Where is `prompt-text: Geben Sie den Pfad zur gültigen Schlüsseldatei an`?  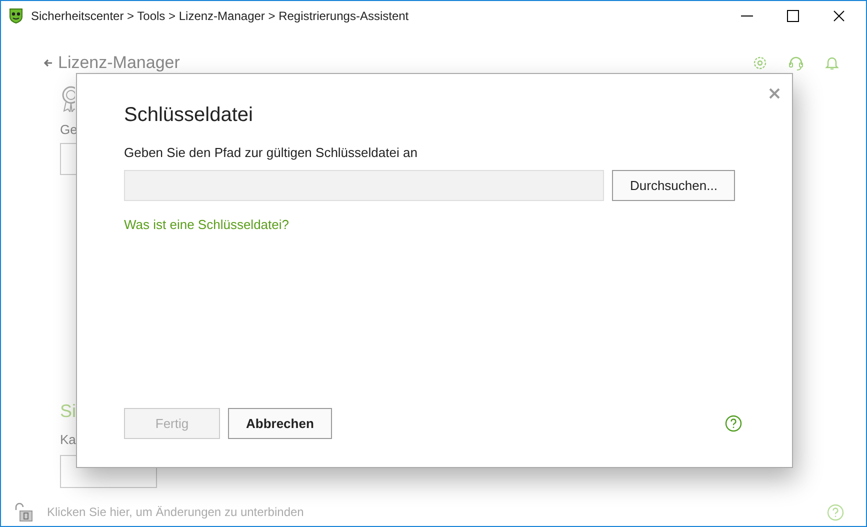
prompt-text: Geben Sie den Pfad zur gültigen Schlüsseldatei an is located at coordinates (271, 152).